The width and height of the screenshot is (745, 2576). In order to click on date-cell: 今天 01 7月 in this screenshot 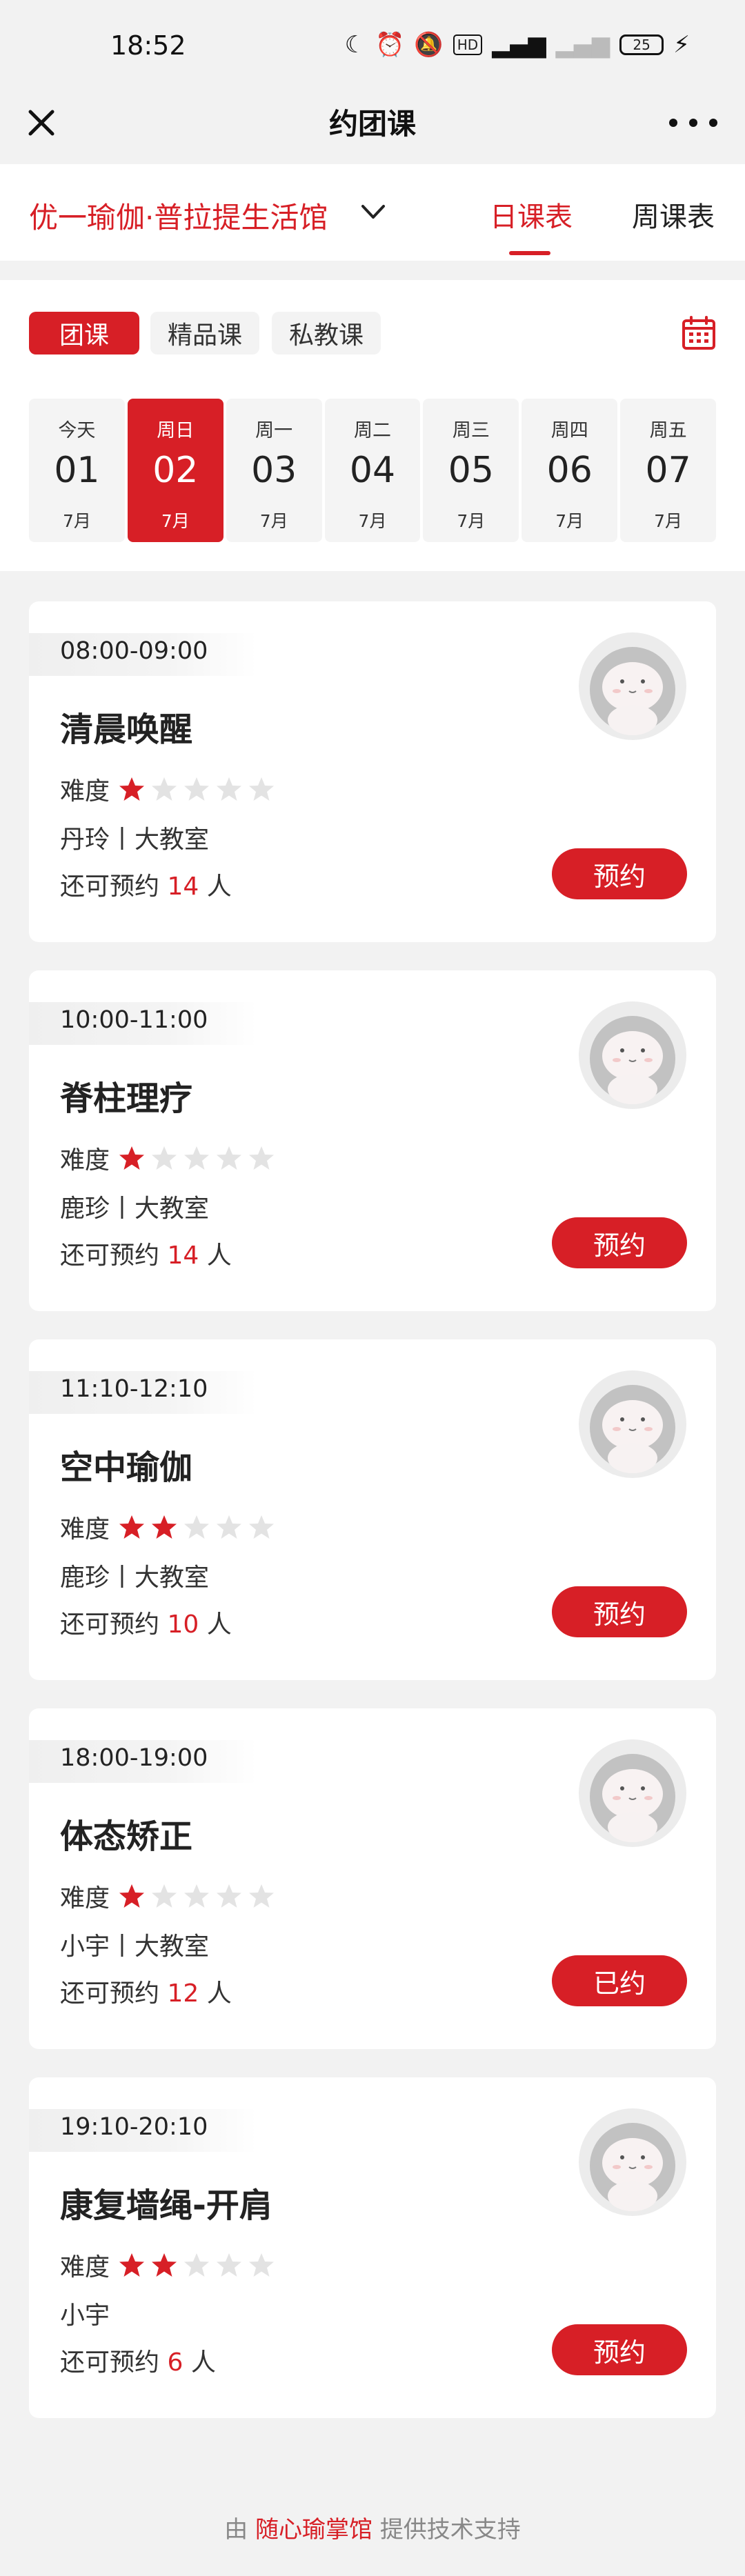, I will do `click(77, 470)`.